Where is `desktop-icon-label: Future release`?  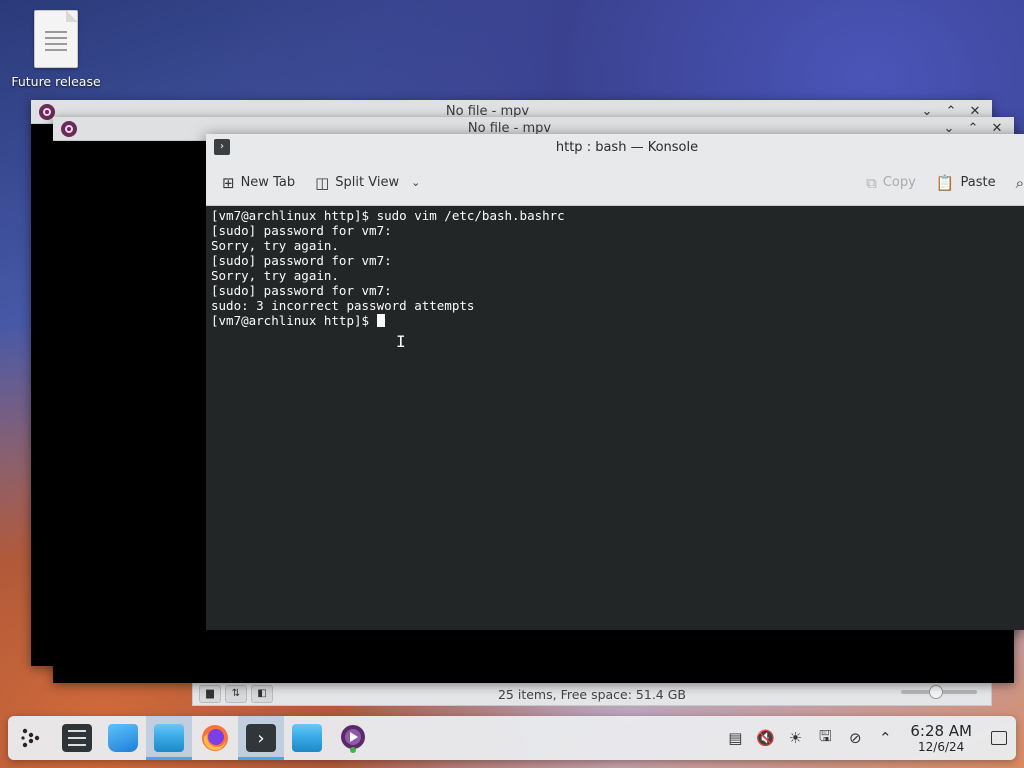
desktop-icon-label: Future release is located at coordinates (56, 81).